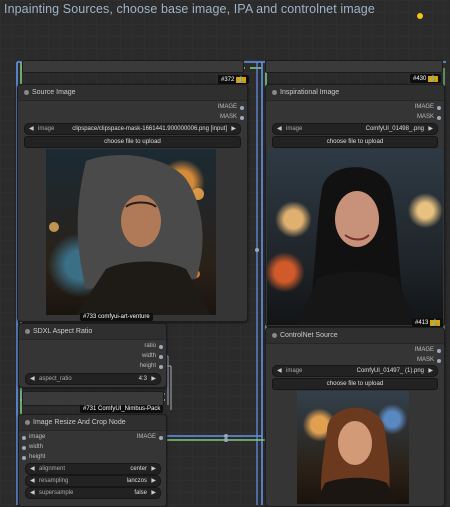  Describe the element at coordinates (427, 322) in the screenshot. I see `inspirational-image-tag: #413 ⚓` at that location.